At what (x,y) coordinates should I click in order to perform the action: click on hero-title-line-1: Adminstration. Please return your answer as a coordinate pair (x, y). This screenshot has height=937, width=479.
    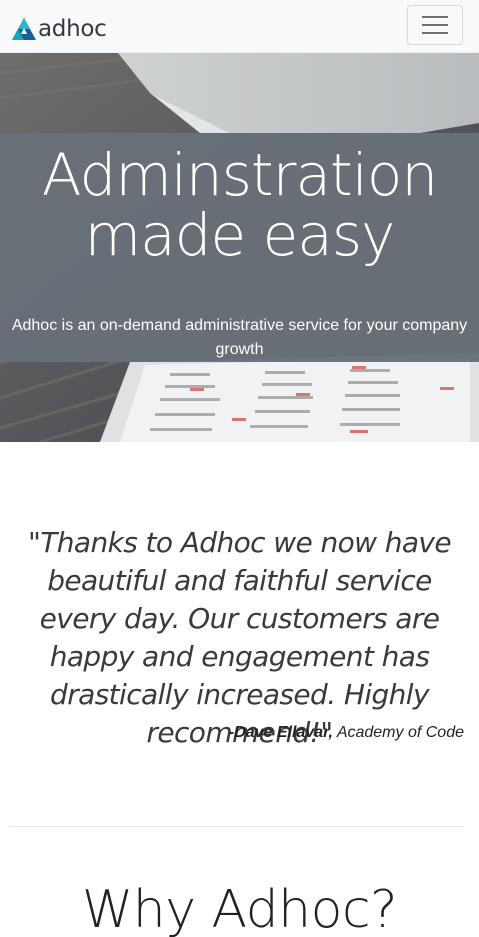
    Looking at the image, I should click on (239, 175).